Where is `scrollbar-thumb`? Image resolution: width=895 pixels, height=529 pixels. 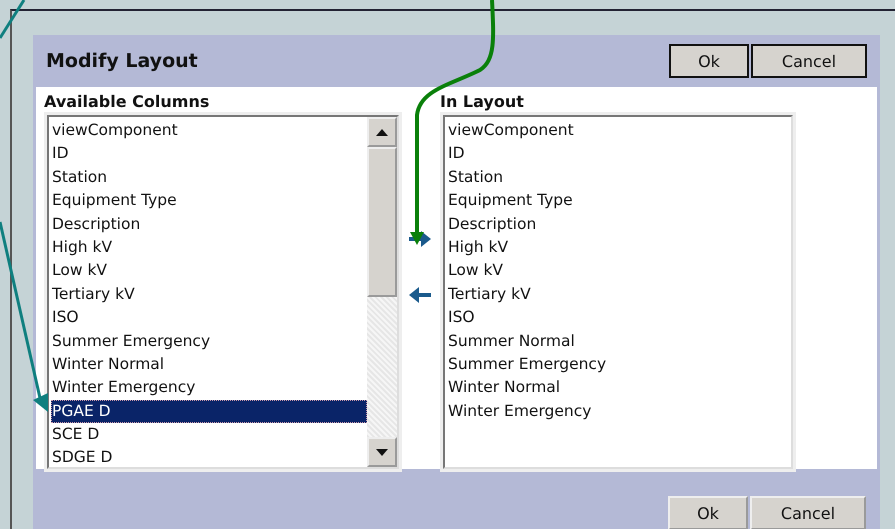 scrollbar-thumb is located at coordinates (382, 222).